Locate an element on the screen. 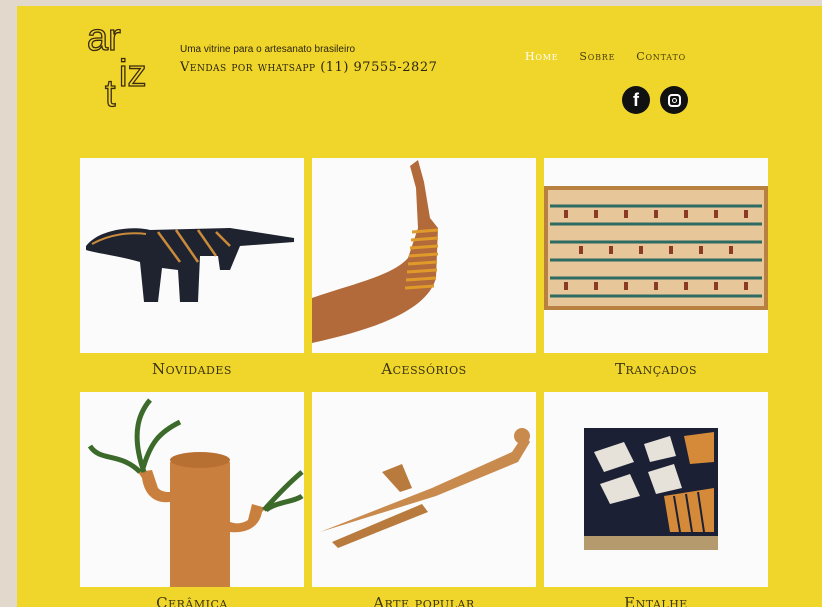 The height and width of the screenshot is (607, 822). category-tile-trancados: Trançados is located at coordinates (656, 275).